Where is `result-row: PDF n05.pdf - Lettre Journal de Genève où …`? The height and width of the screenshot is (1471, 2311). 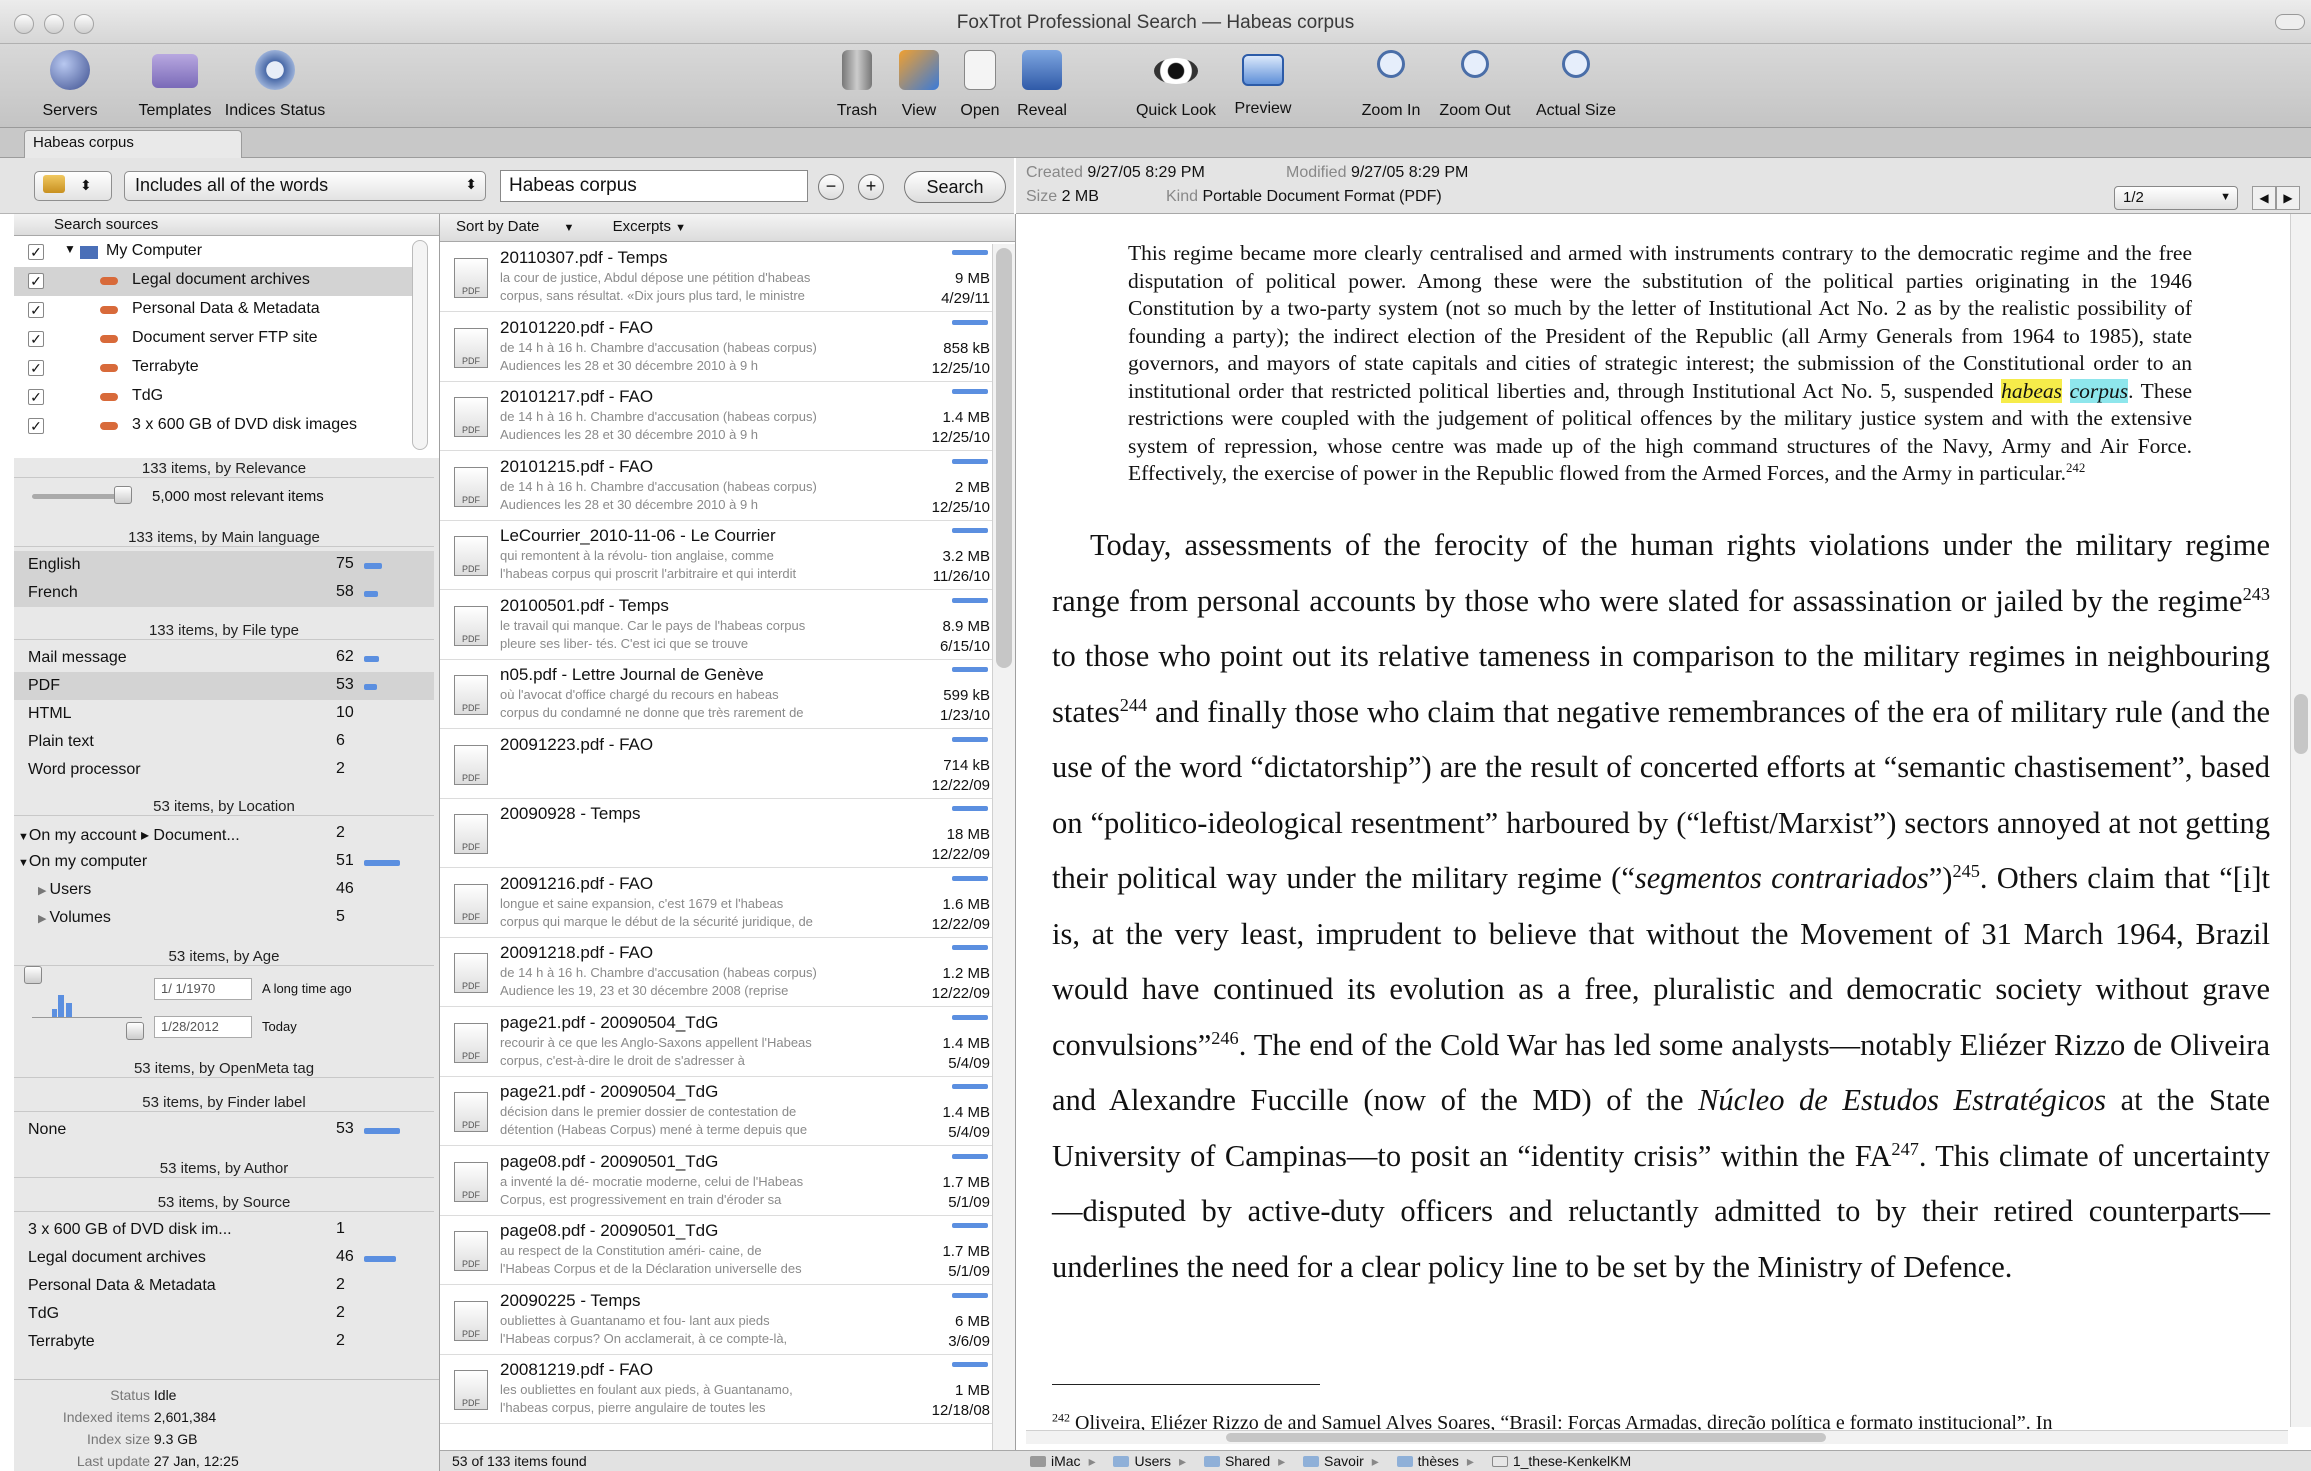
result-row: PDF n05.pdf - Lettre Journal de Genève où … is located at coordinates (718, 695).